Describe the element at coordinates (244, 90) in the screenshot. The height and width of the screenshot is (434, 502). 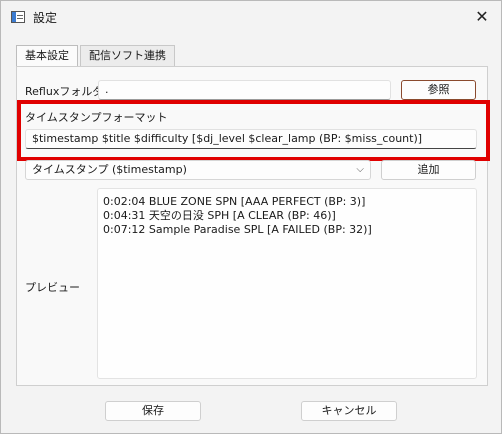
I see `reflux-folder-input: .` at that location.